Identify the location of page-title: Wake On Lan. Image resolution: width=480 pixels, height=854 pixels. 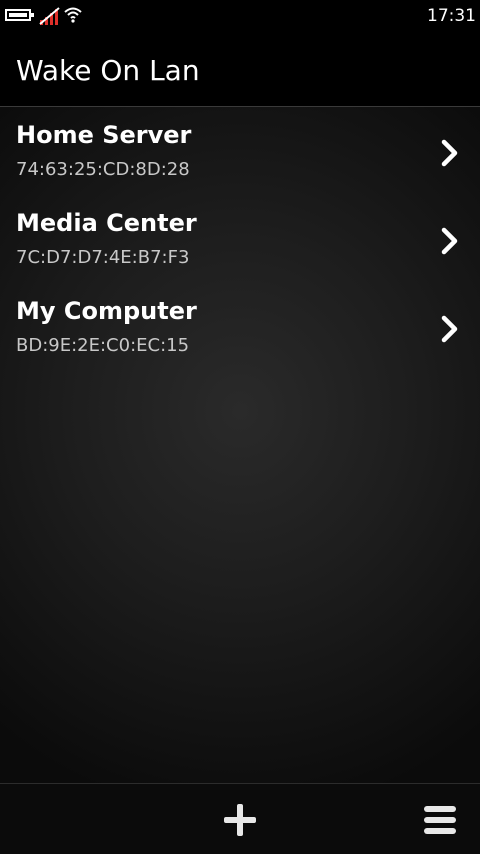
(108, 70).